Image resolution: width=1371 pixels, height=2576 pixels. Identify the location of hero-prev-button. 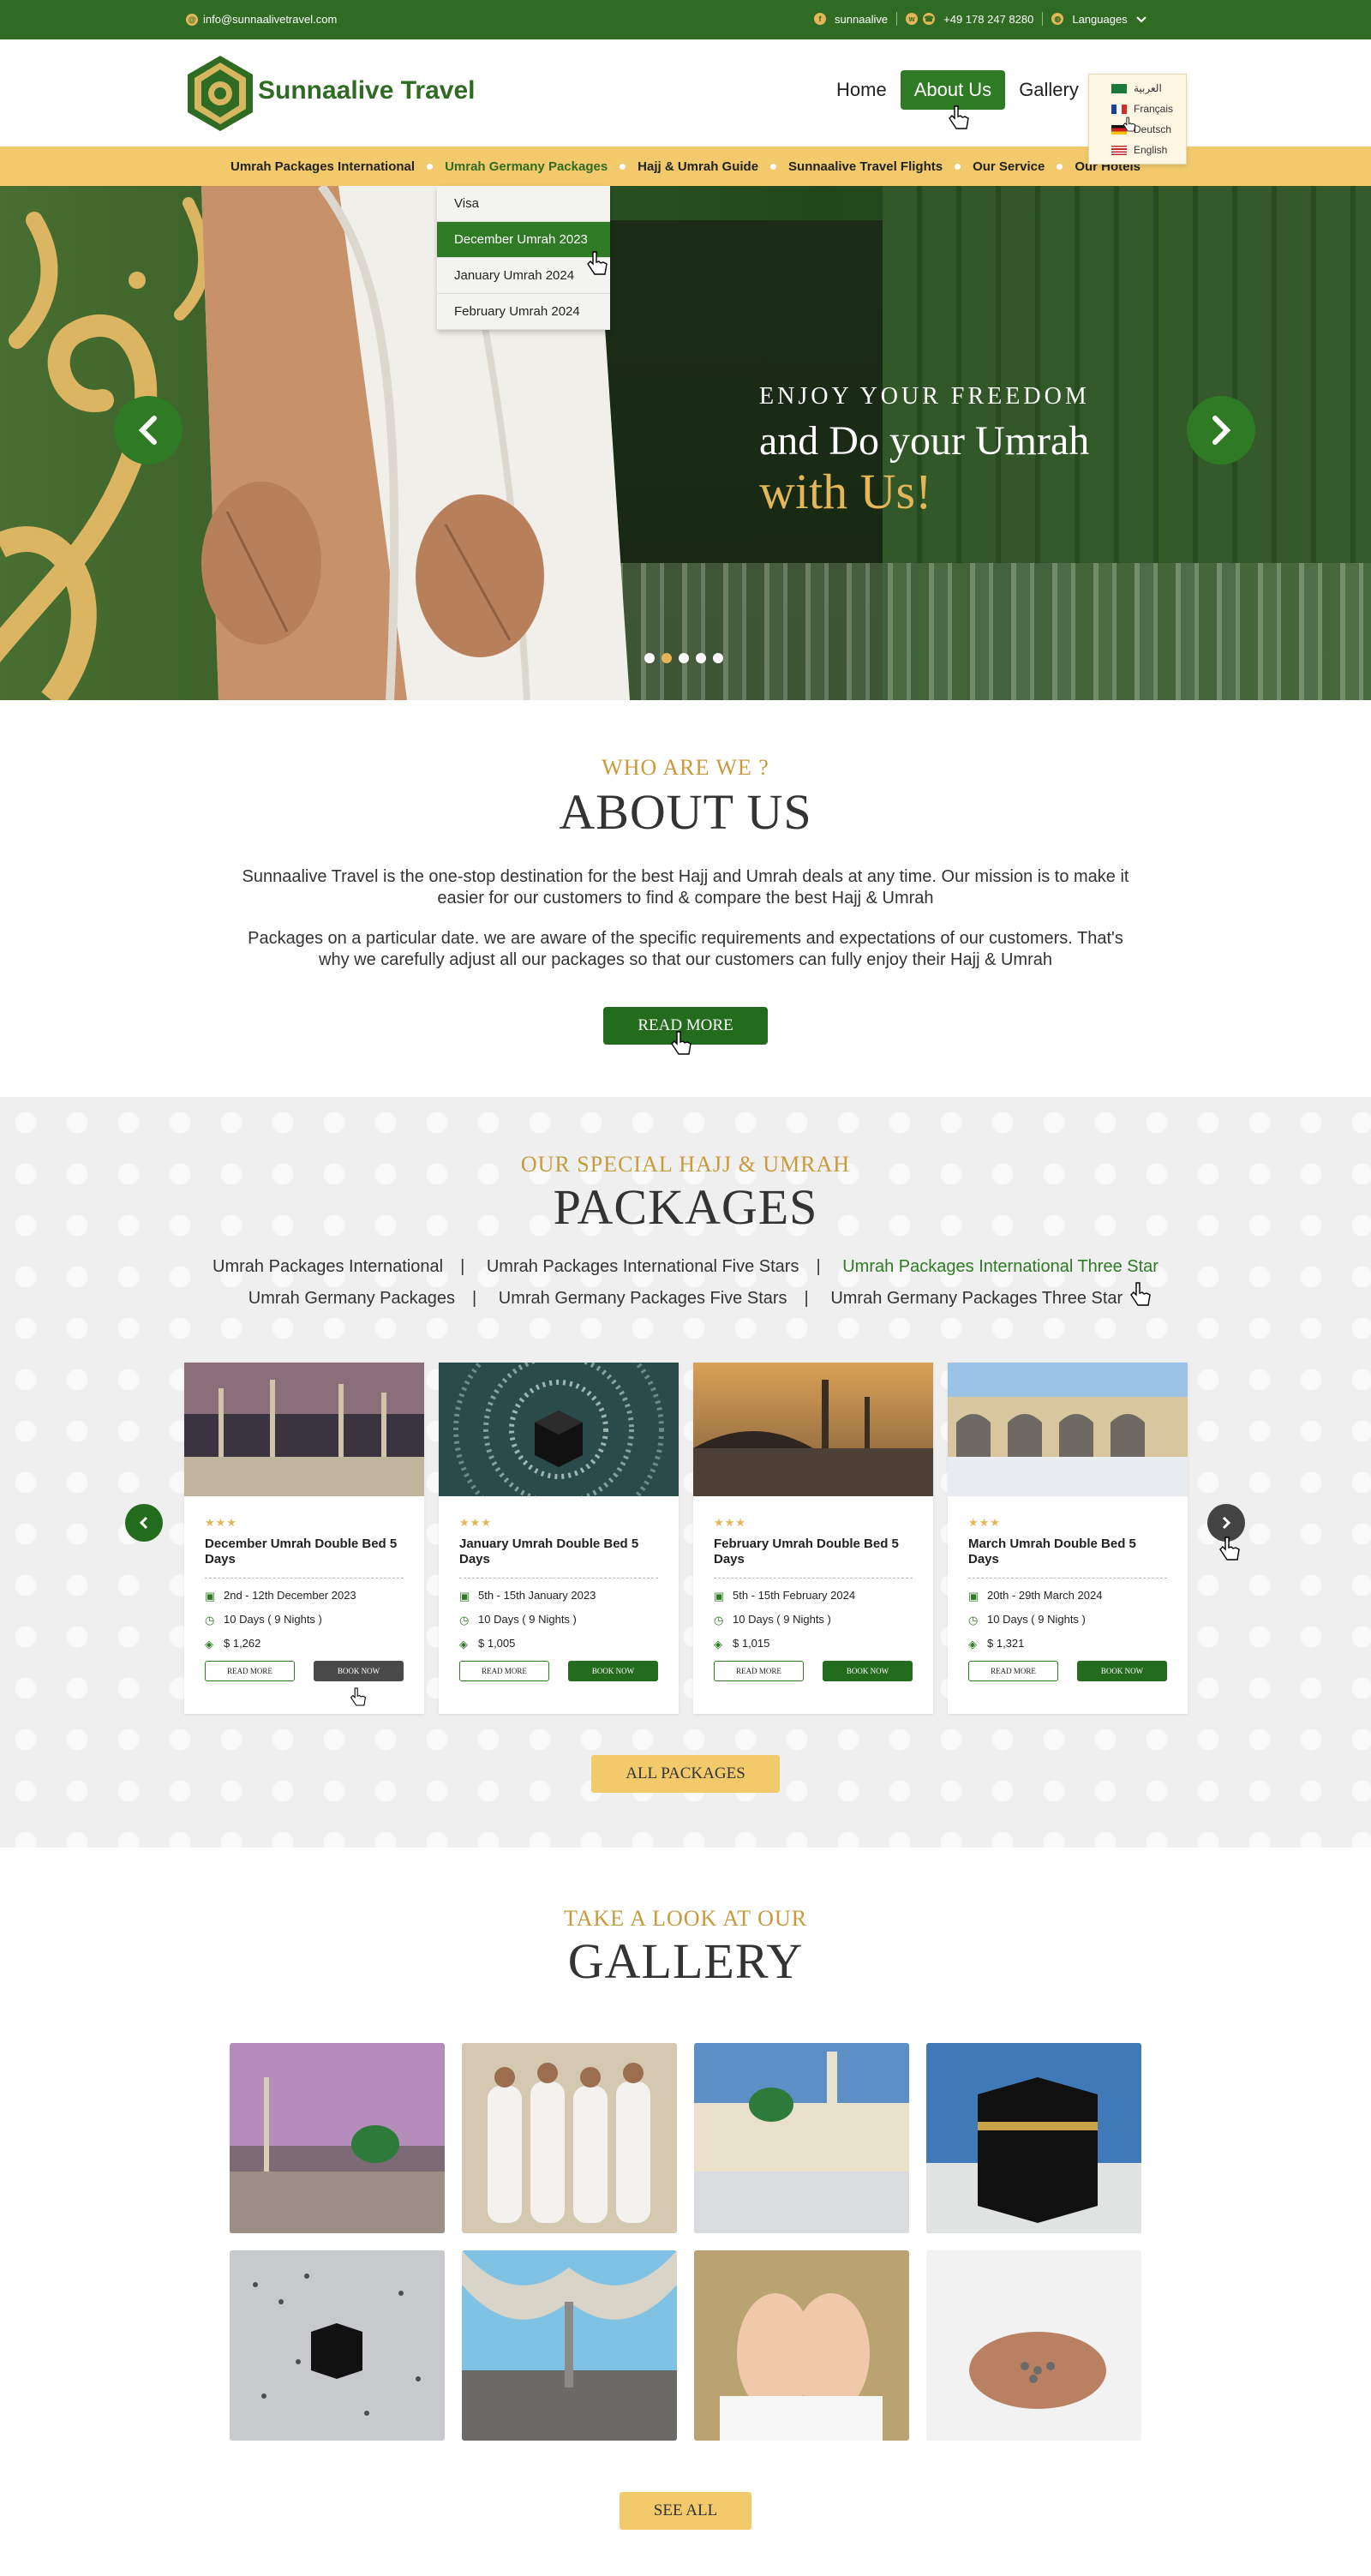
(148, 430).